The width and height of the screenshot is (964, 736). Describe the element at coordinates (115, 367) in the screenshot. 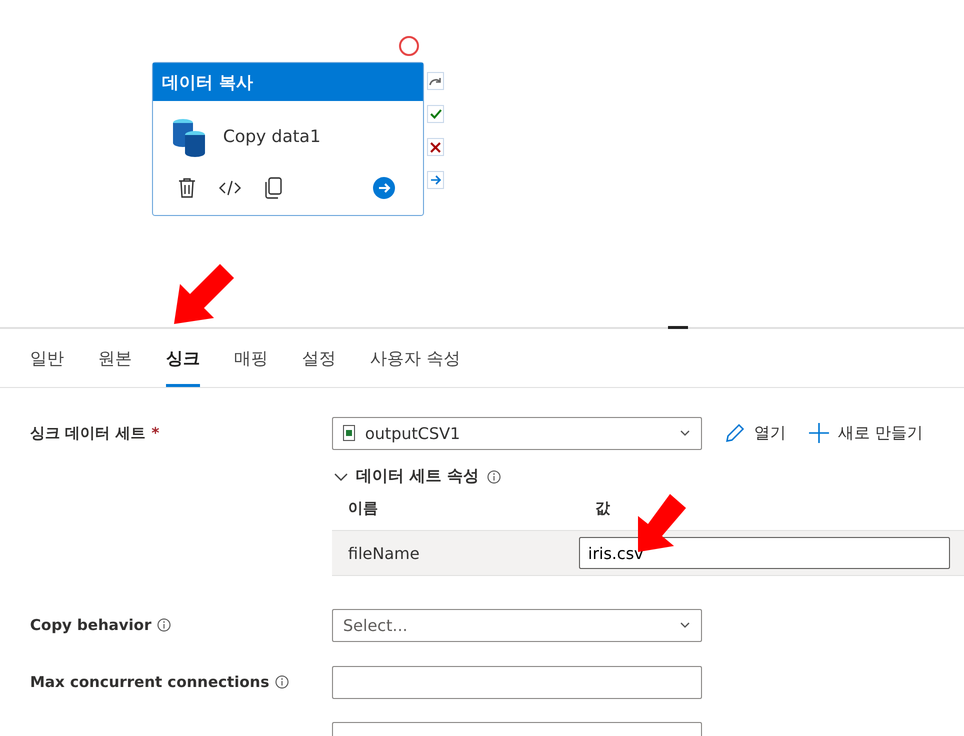

I see `tab: 원본` at that location.